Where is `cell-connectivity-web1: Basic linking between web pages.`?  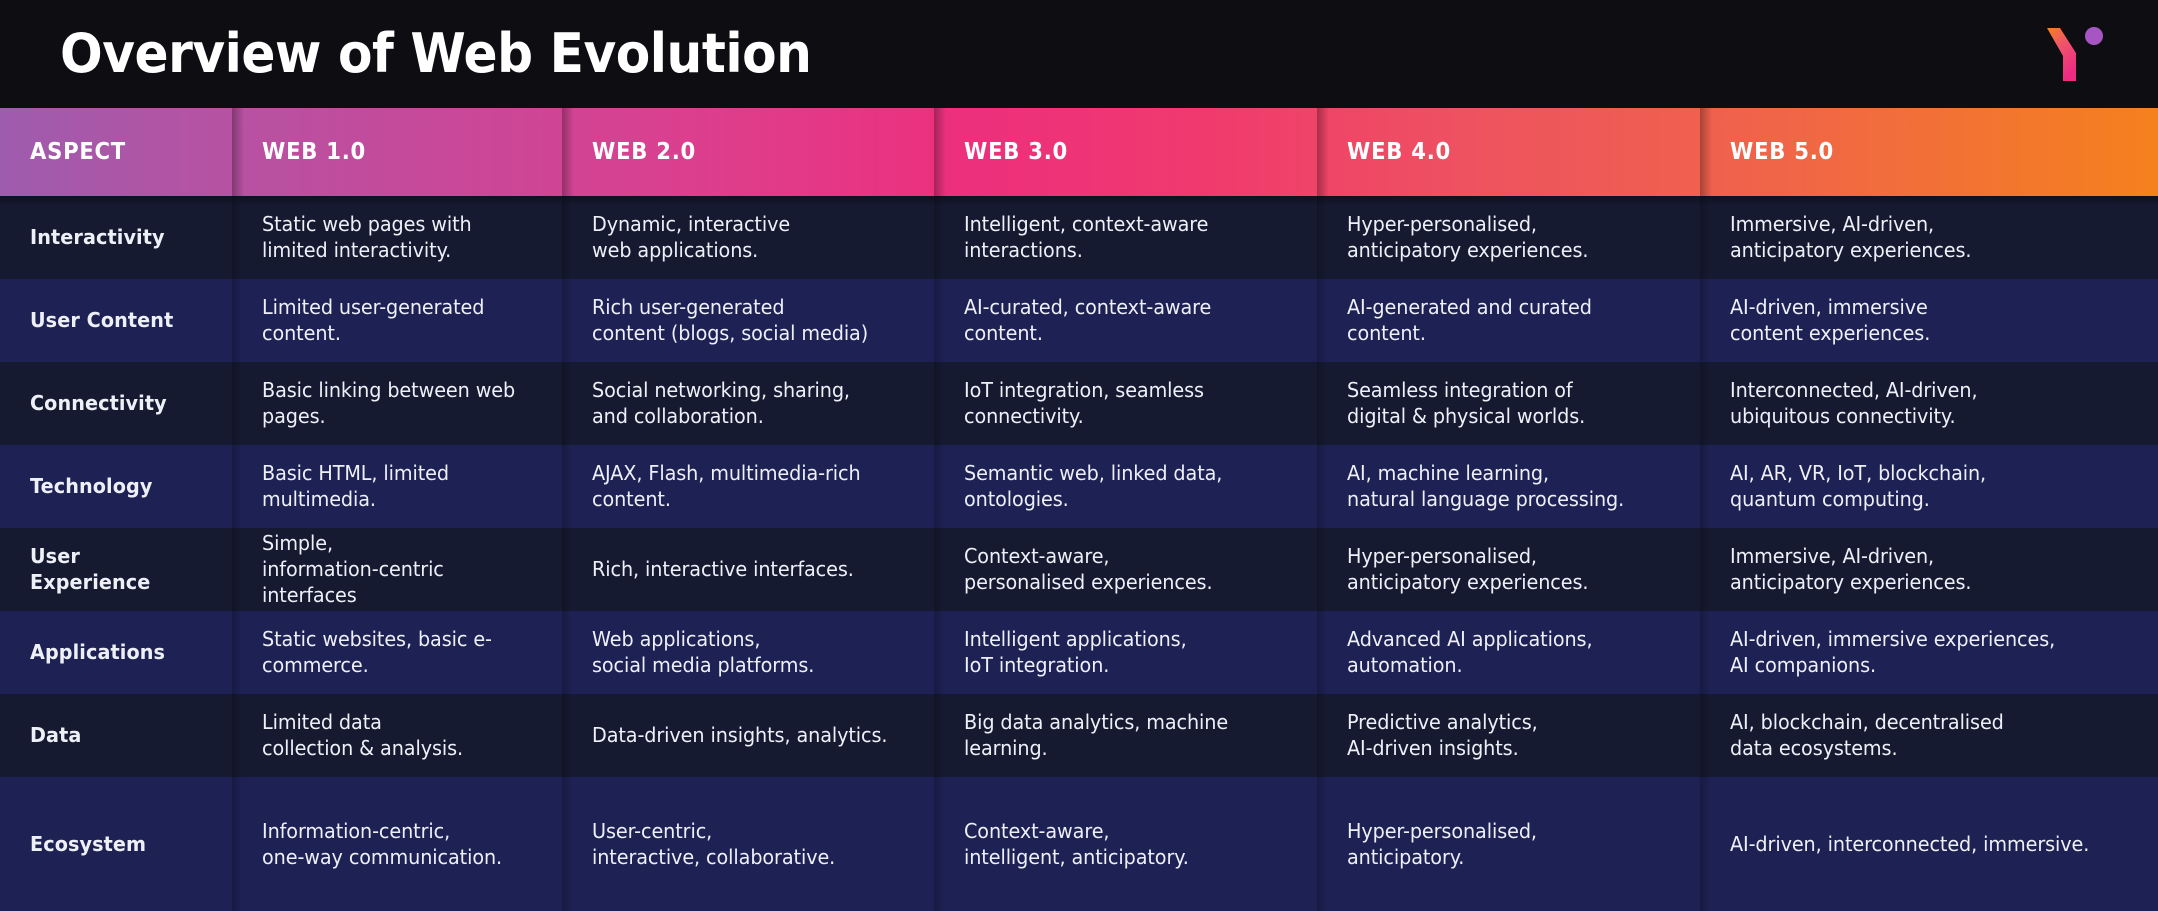 cell-connectivity-web1: Basic linking between web pages. is located at coordinates (397, 403).